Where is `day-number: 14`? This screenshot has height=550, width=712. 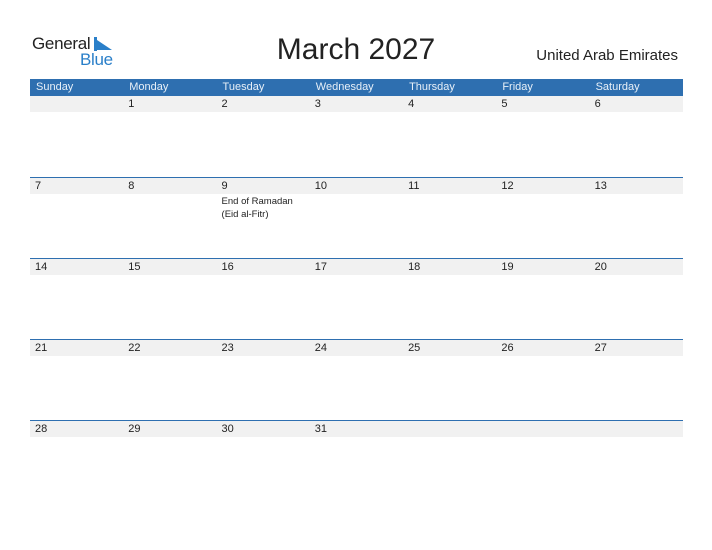 day-number: 14 is located at coordinates (41, 267).